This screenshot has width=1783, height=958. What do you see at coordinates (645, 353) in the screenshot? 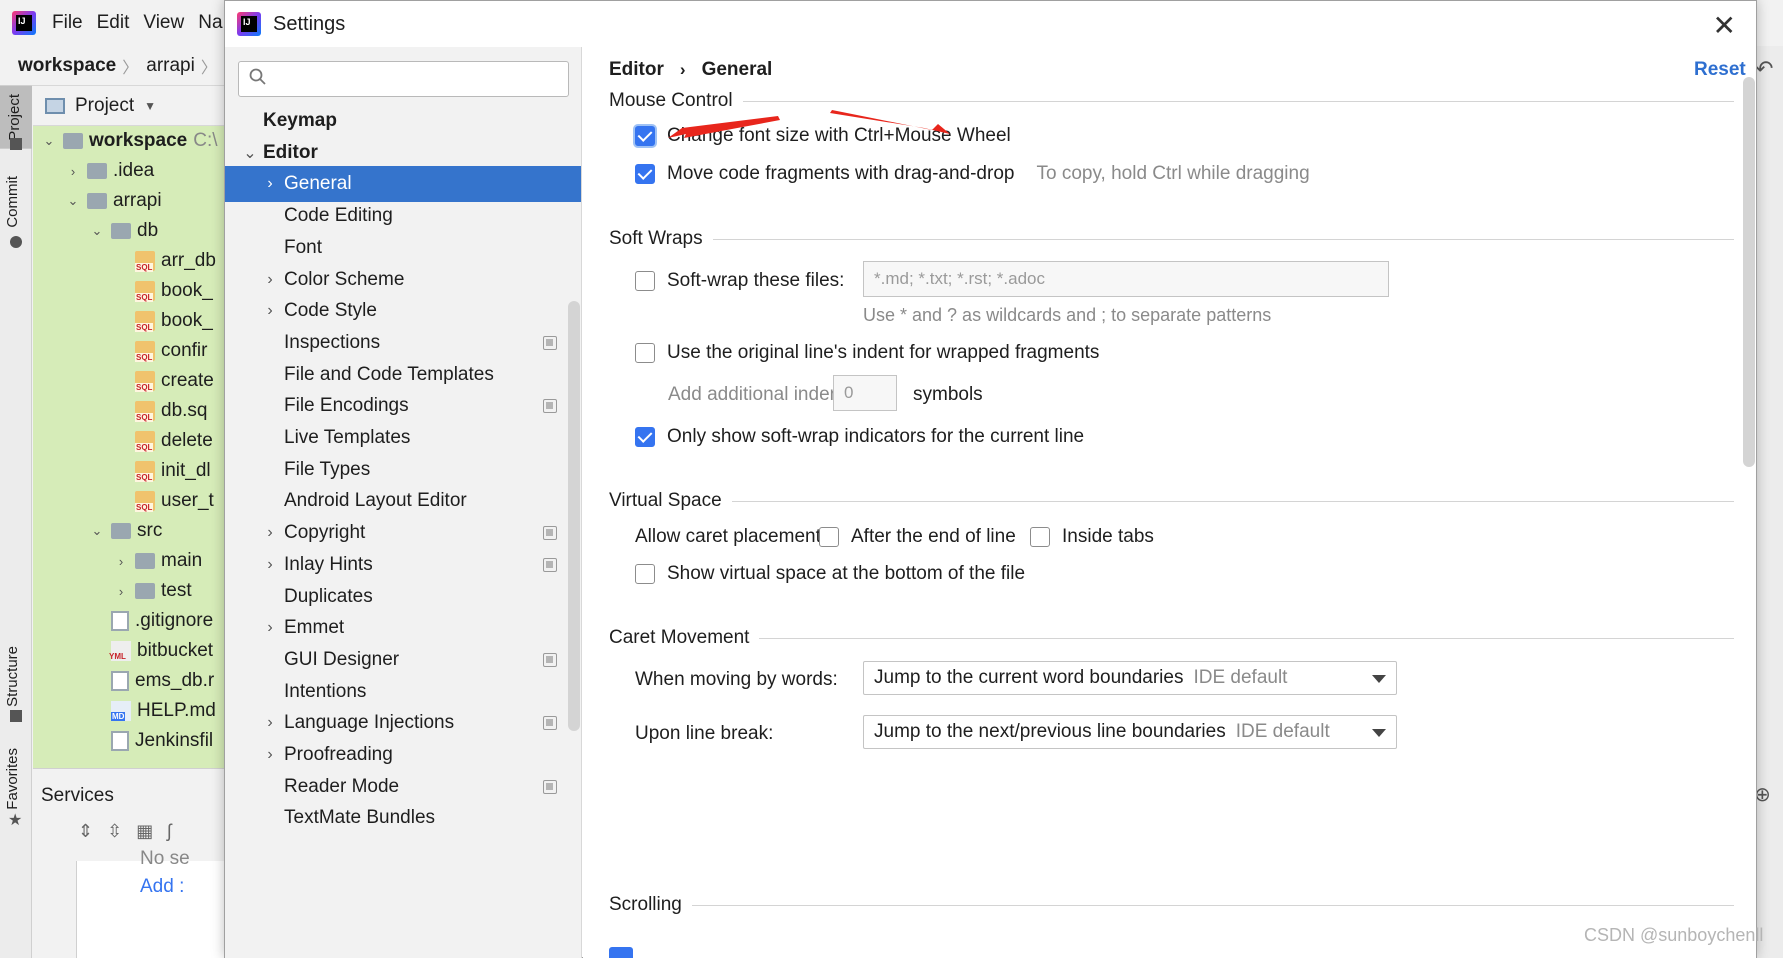
I see `original-indent-checkbox` at bounding box center [645, 353].